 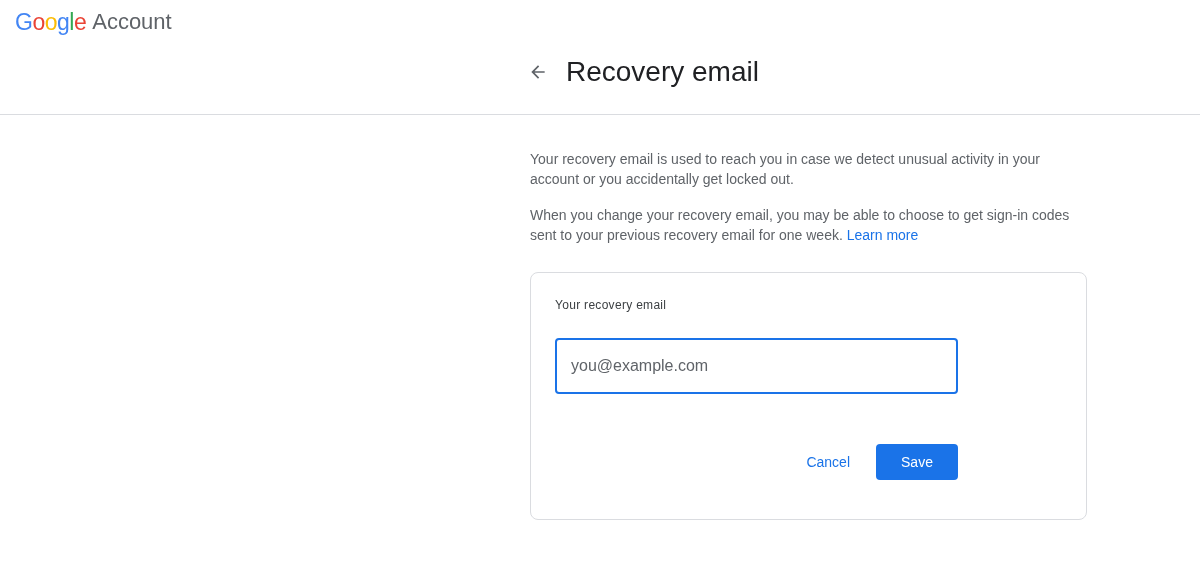 What do you see at coordinates (828, 462) in the screenshot?
I see `cancel-button: Cancel` at bounding box center [828, 462].